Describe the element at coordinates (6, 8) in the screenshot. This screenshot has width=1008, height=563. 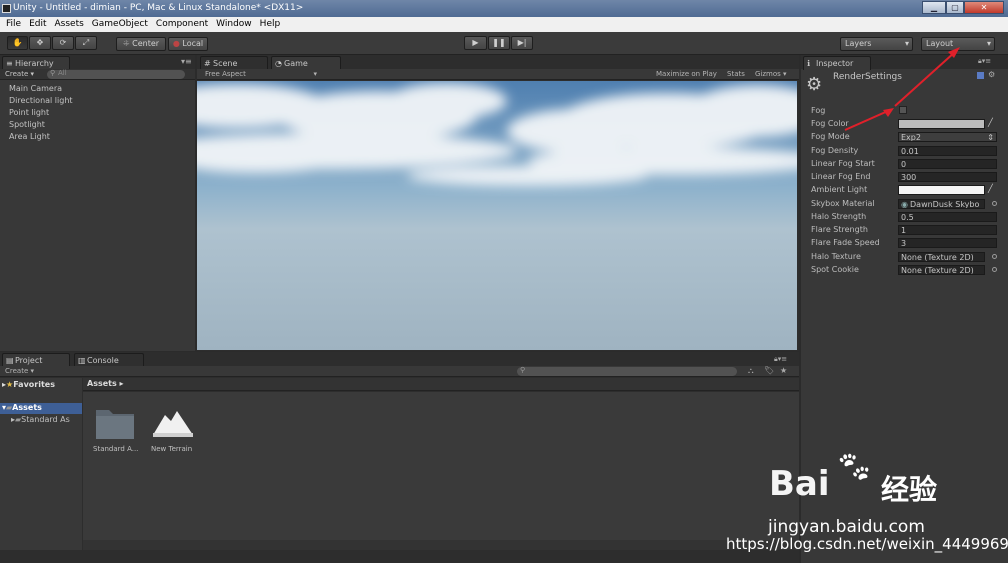
I see `unity-app-icon` at that location.